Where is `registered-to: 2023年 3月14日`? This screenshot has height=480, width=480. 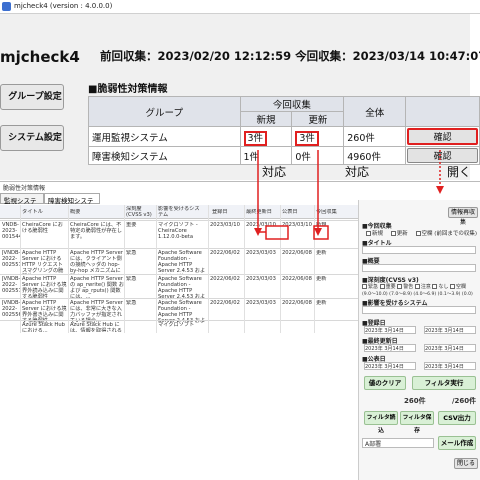 registered-to: 2023年 3月14日 is located at coordinates (450, 330).